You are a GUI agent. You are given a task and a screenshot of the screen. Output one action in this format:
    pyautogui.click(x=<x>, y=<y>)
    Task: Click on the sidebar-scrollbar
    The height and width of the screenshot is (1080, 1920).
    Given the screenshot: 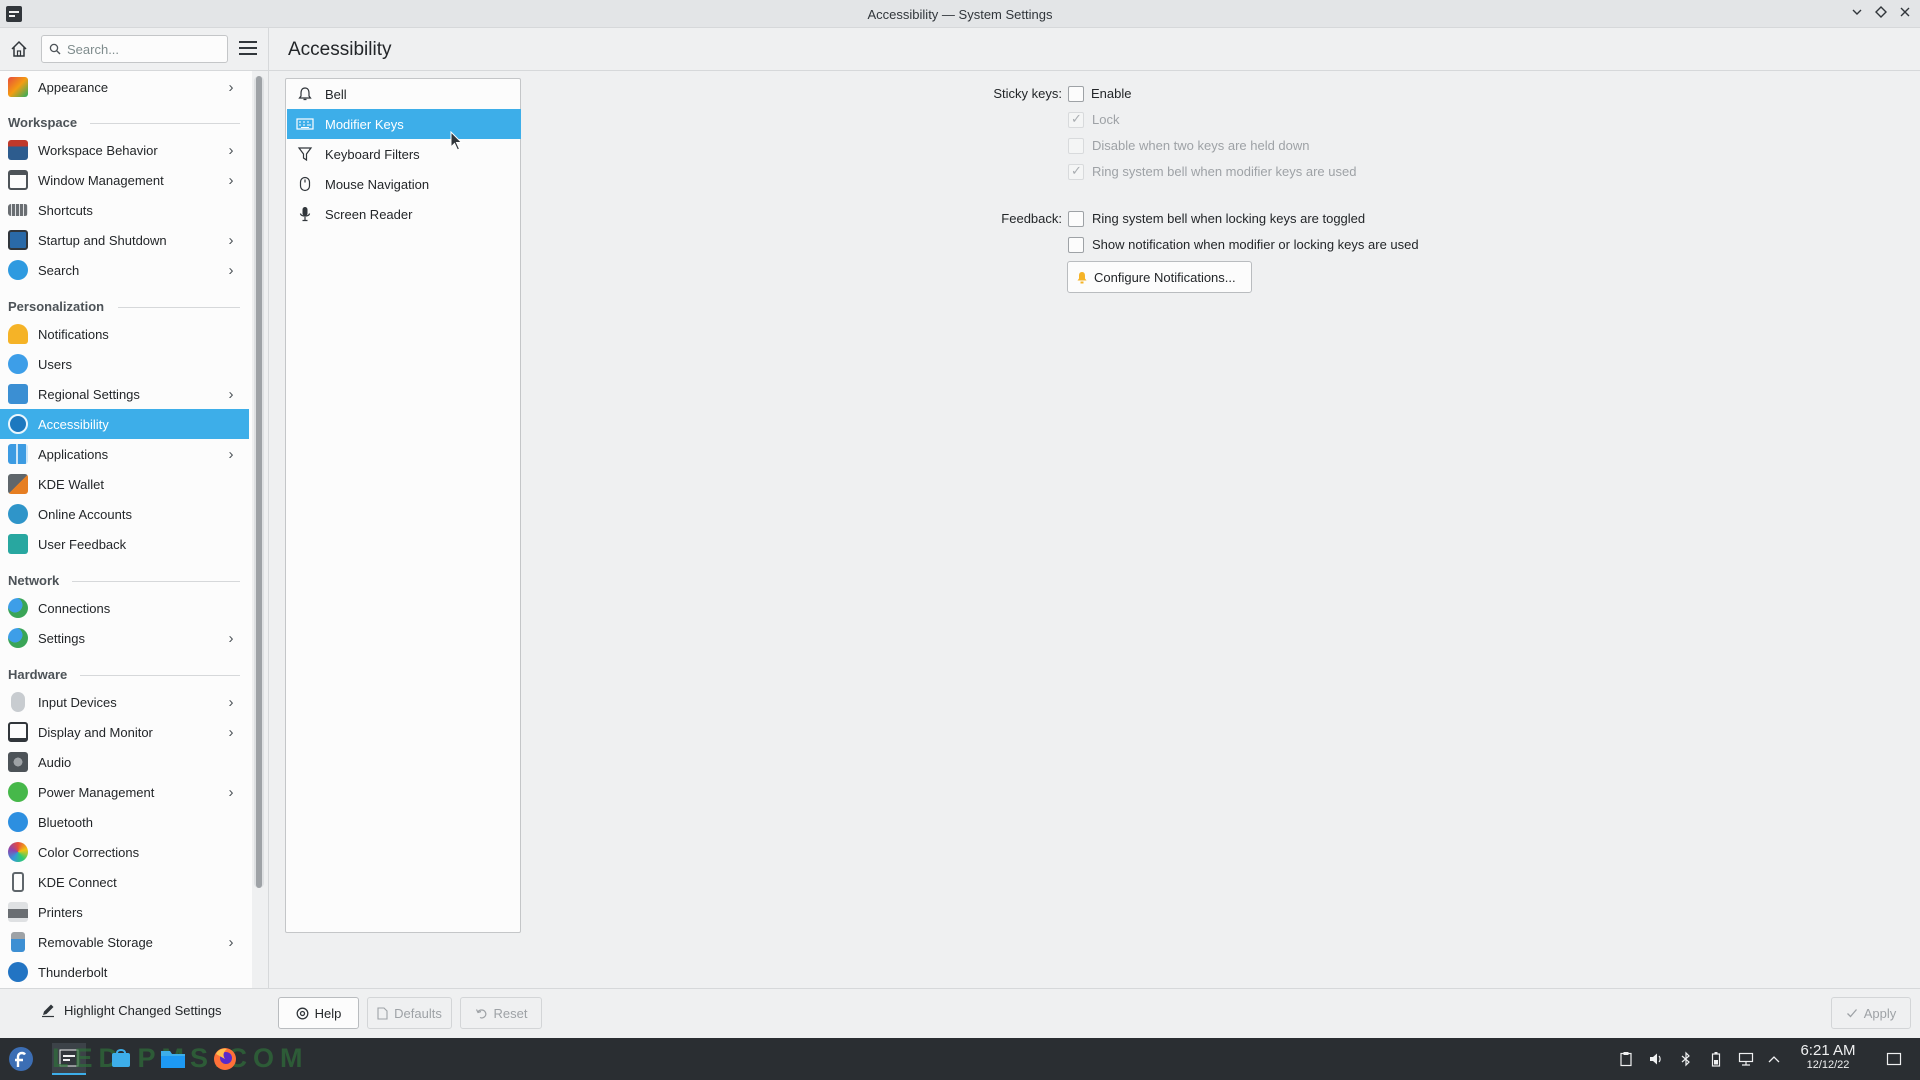 What is the action you would take?
    pyautogui.click(x=259, y=482)
    